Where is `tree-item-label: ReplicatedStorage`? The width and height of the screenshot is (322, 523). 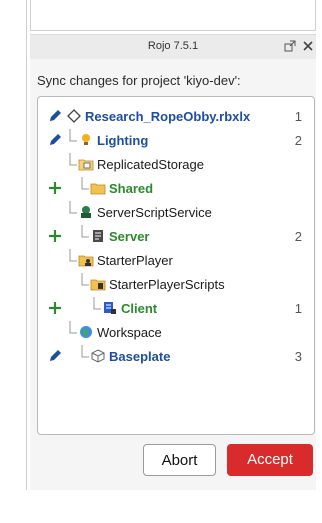
tree-item-label: ReplicatedStorage is located at coordinates (150, 164).